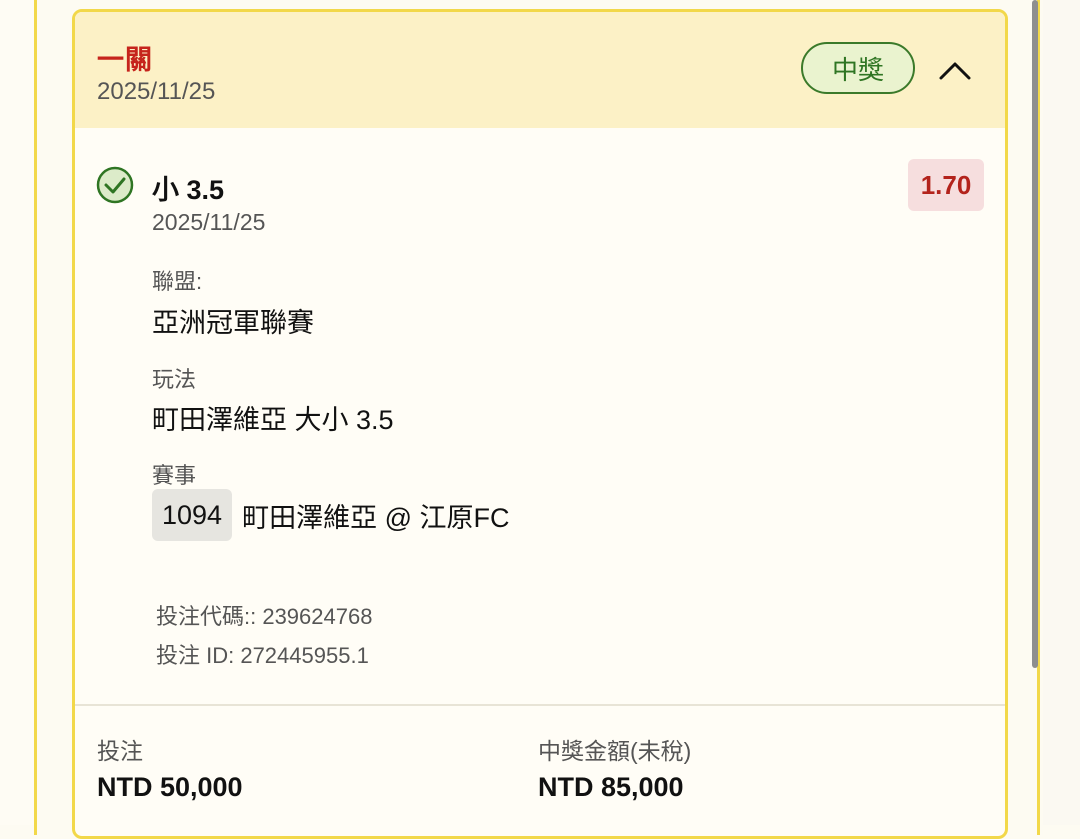 This screenshot has width=1080, height=839. I want to click on event-name: 町田澤維亞 @ 江原FC, so click(376, 517).